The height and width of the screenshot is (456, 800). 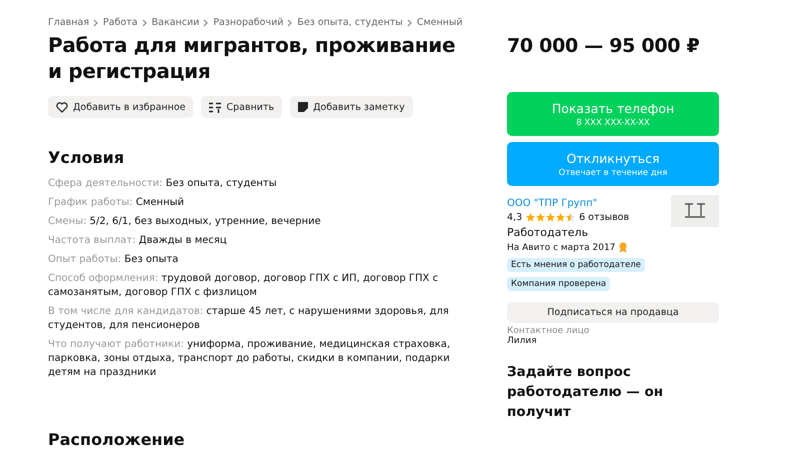 I want to click on breadcrumb-link: Без опыта, студенты, so click(x=350, y=22).